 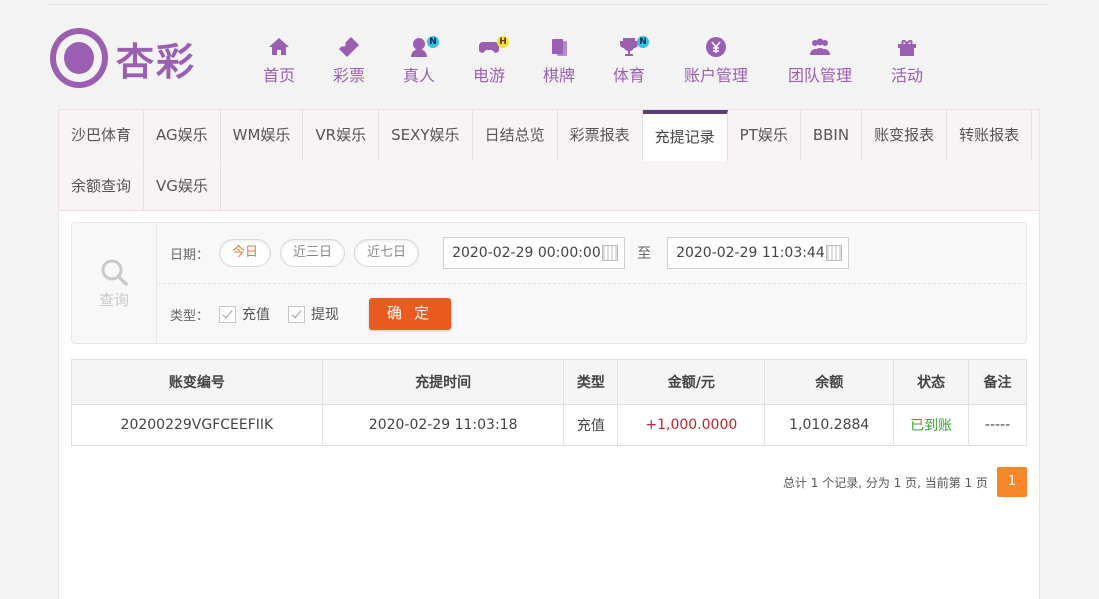 I want to click on table-header-row: 账变编号 充提时间 类型 金额/元 余额 状态 备注, so click(x=549, y=382).